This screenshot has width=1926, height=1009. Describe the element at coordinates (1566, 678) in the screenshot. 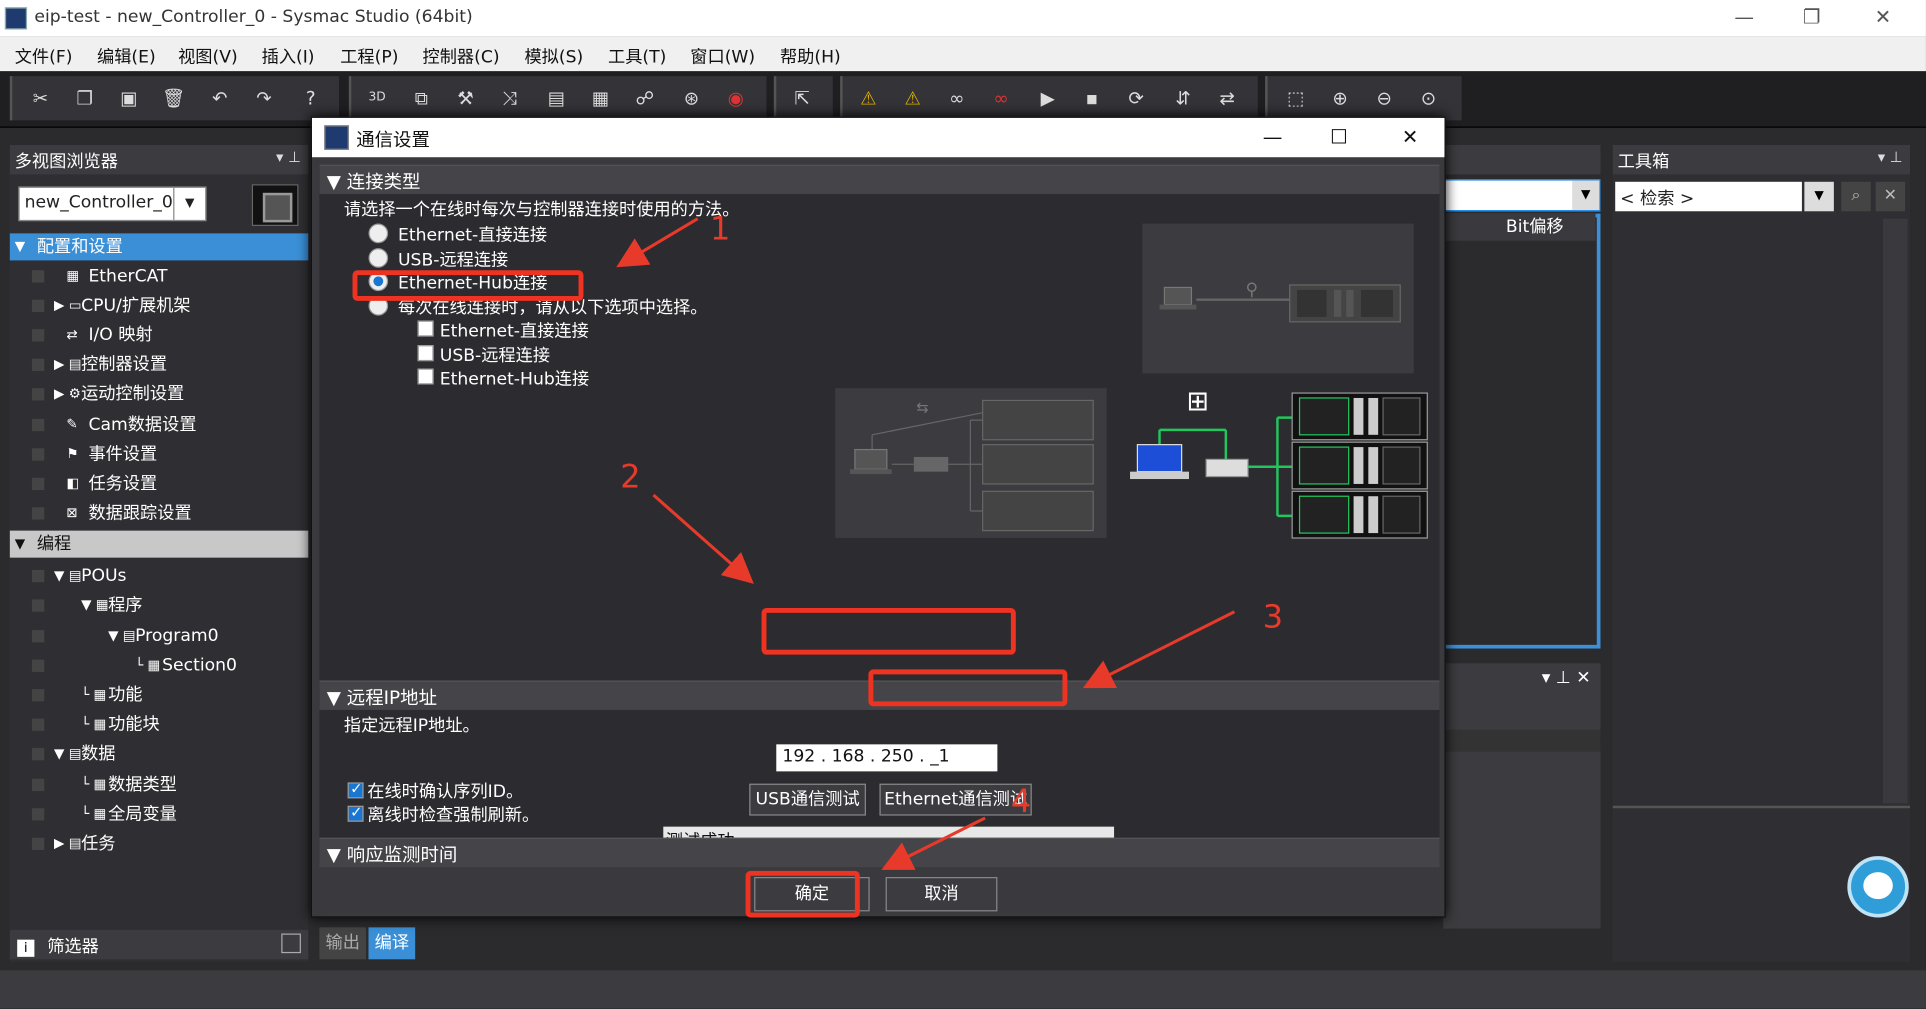

I see `pin-close-icon: ▾ ⊥ ✕` at that location.